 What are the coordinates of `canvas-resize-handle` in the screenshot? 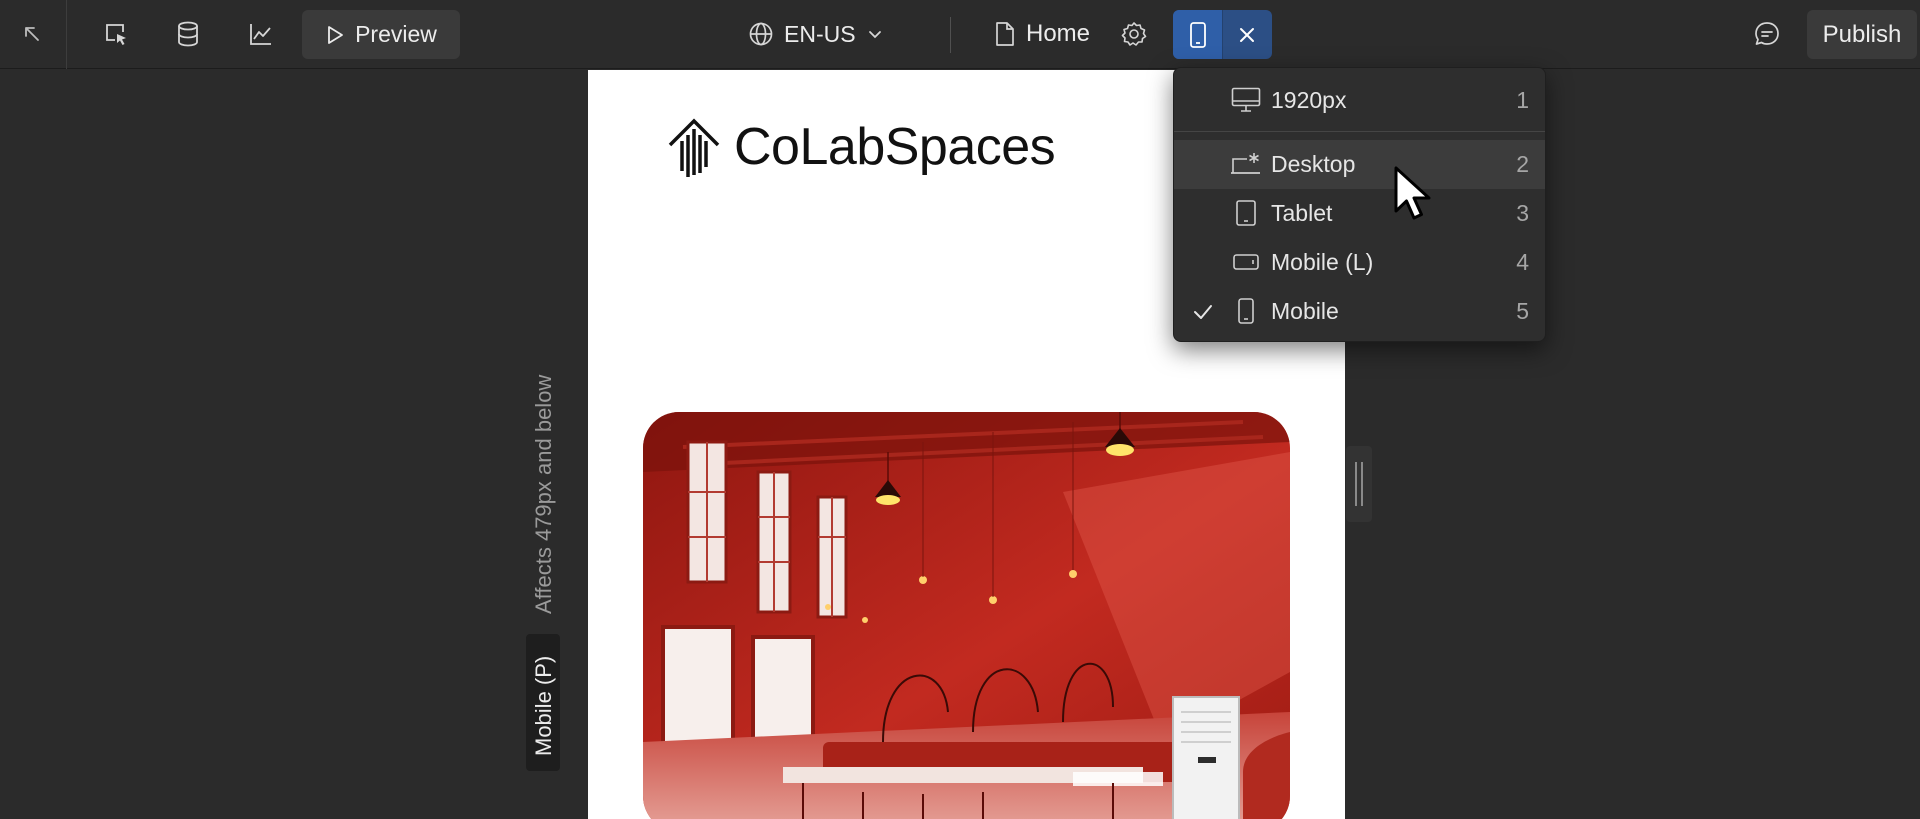 It's located at (1359, 484).